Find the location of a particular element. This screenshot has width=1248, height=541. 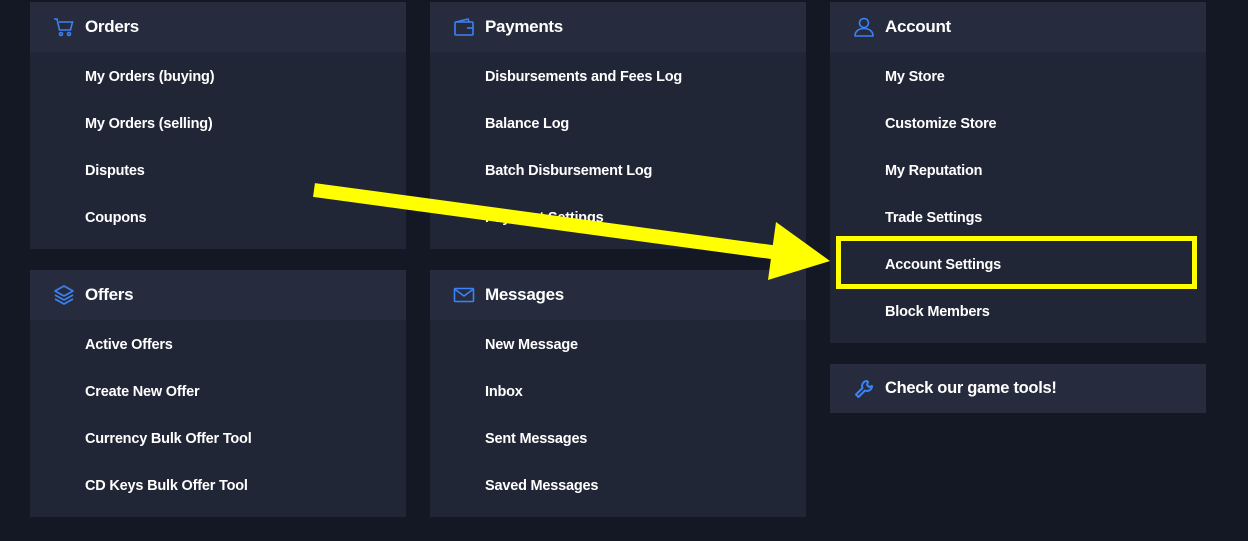

highlight-box is located at coordinates (1016, 262).